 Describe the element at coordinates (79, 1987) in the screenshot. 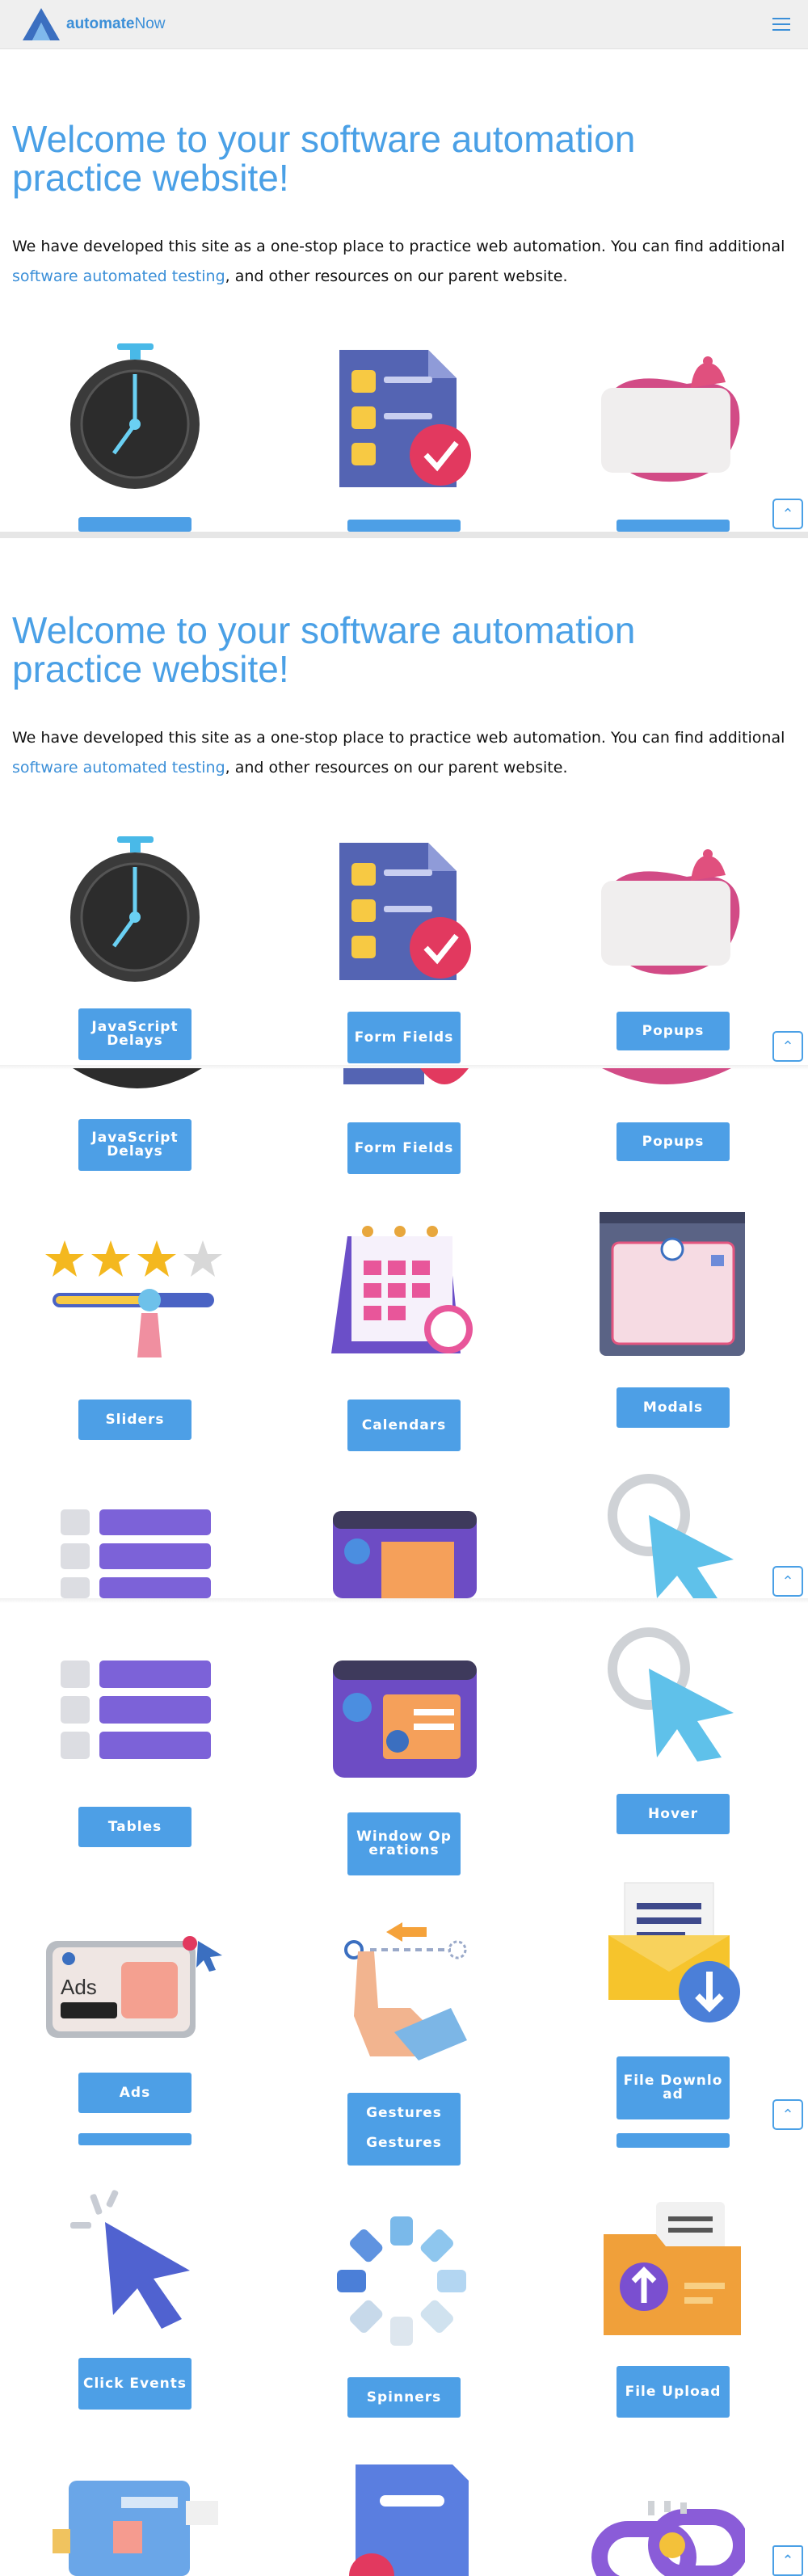

I see `svg-text: Ads` at that location.